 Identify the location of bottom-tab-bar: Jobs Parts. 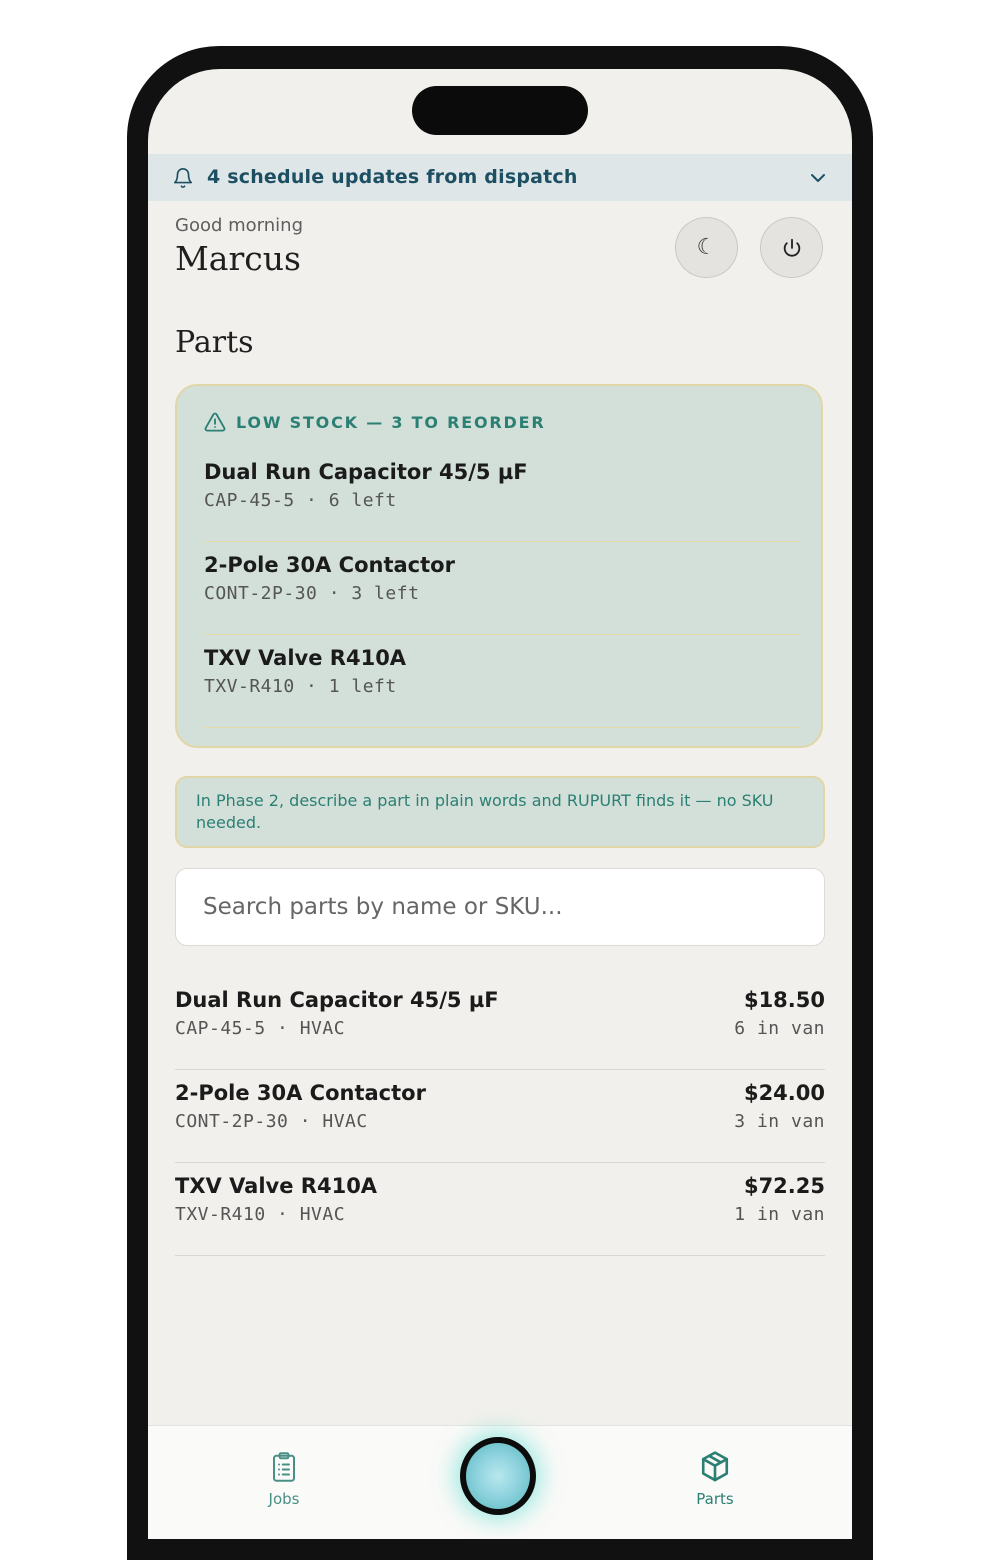
(500, 1482).